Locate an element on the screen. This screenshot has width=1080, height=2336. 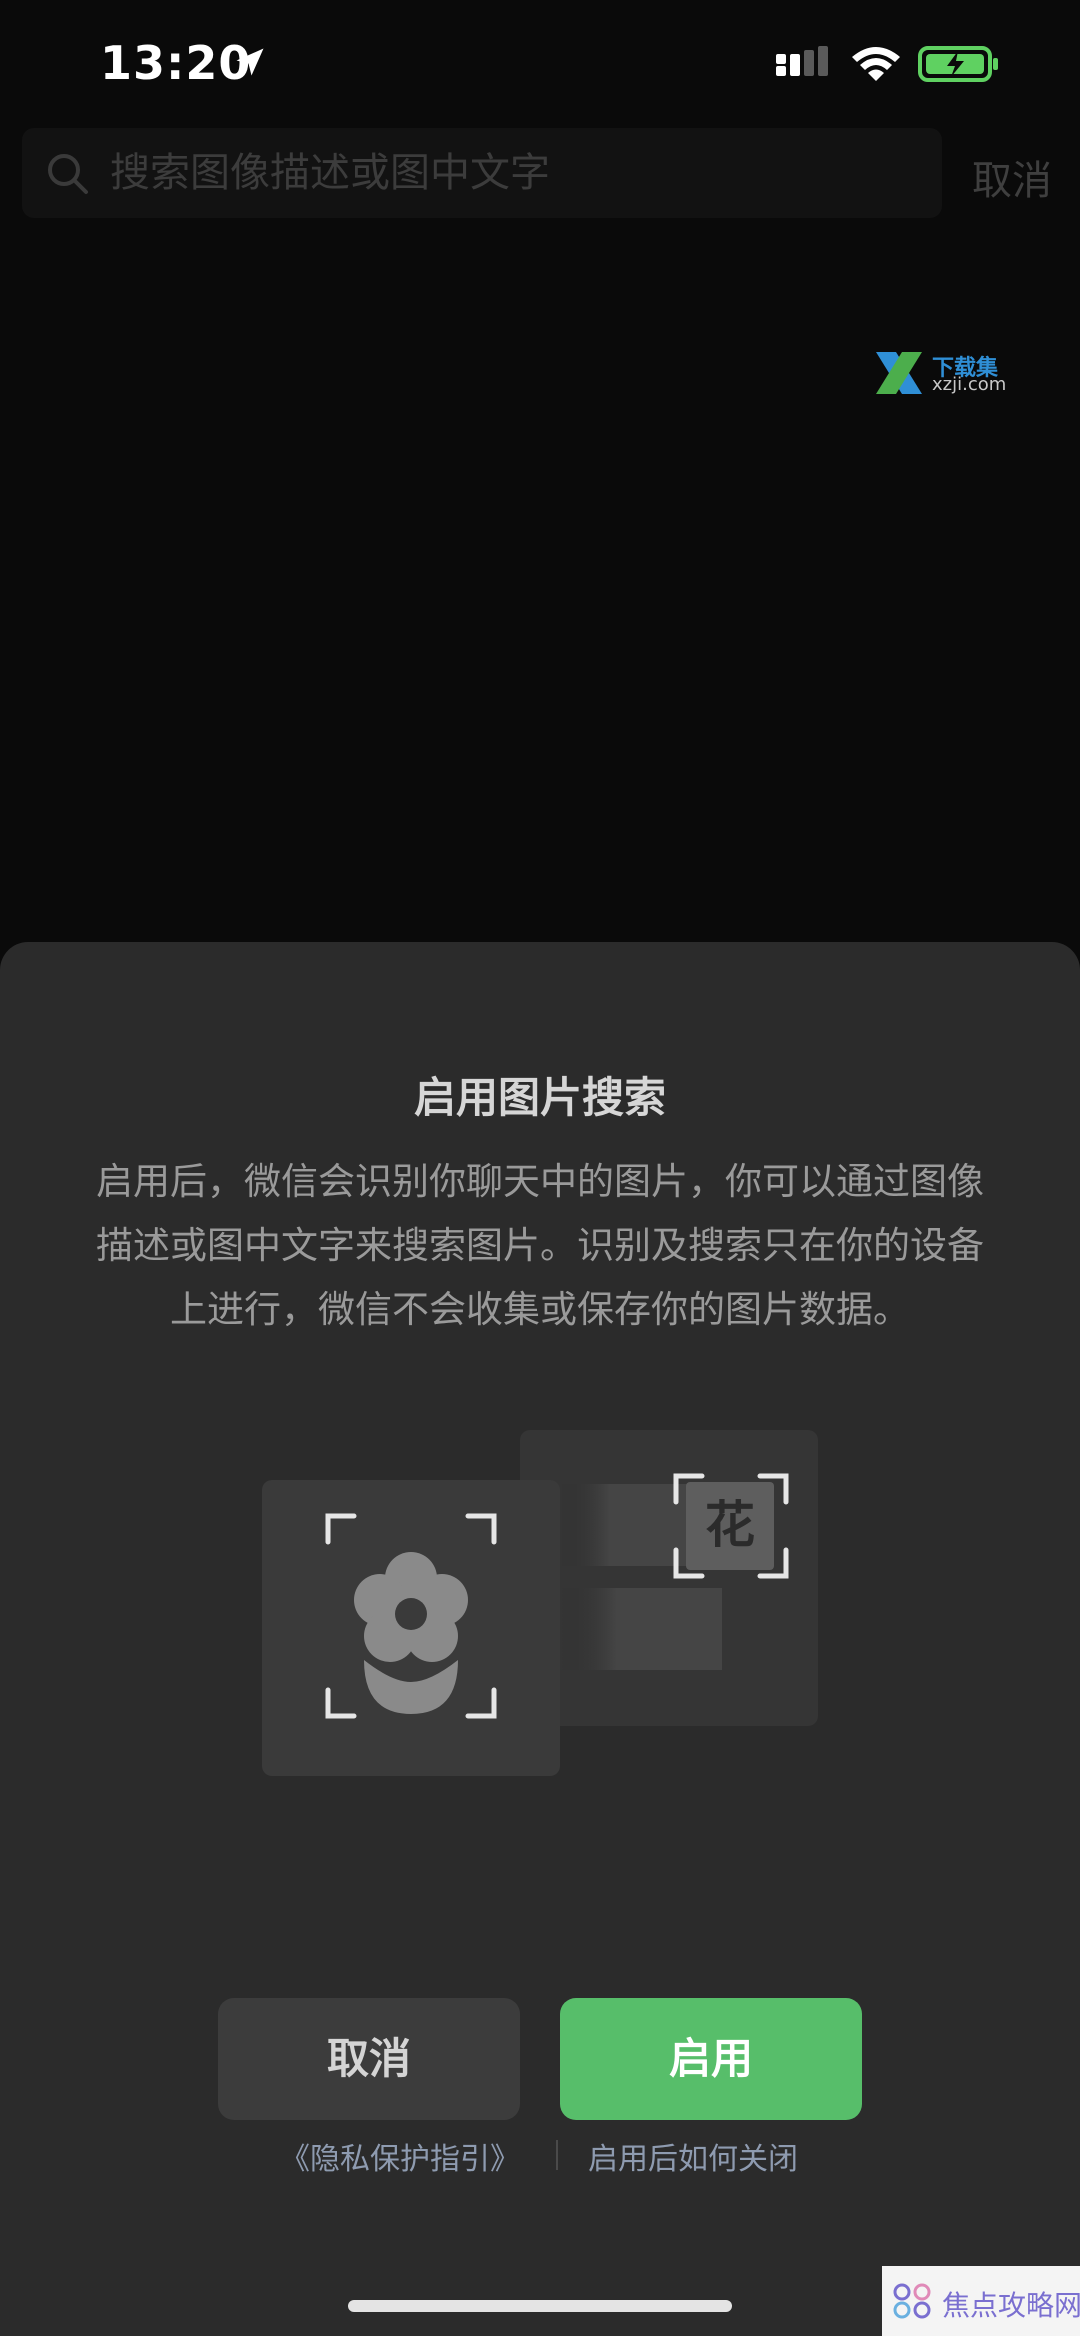
text-bar-top is located at coordinates (631, 1525).